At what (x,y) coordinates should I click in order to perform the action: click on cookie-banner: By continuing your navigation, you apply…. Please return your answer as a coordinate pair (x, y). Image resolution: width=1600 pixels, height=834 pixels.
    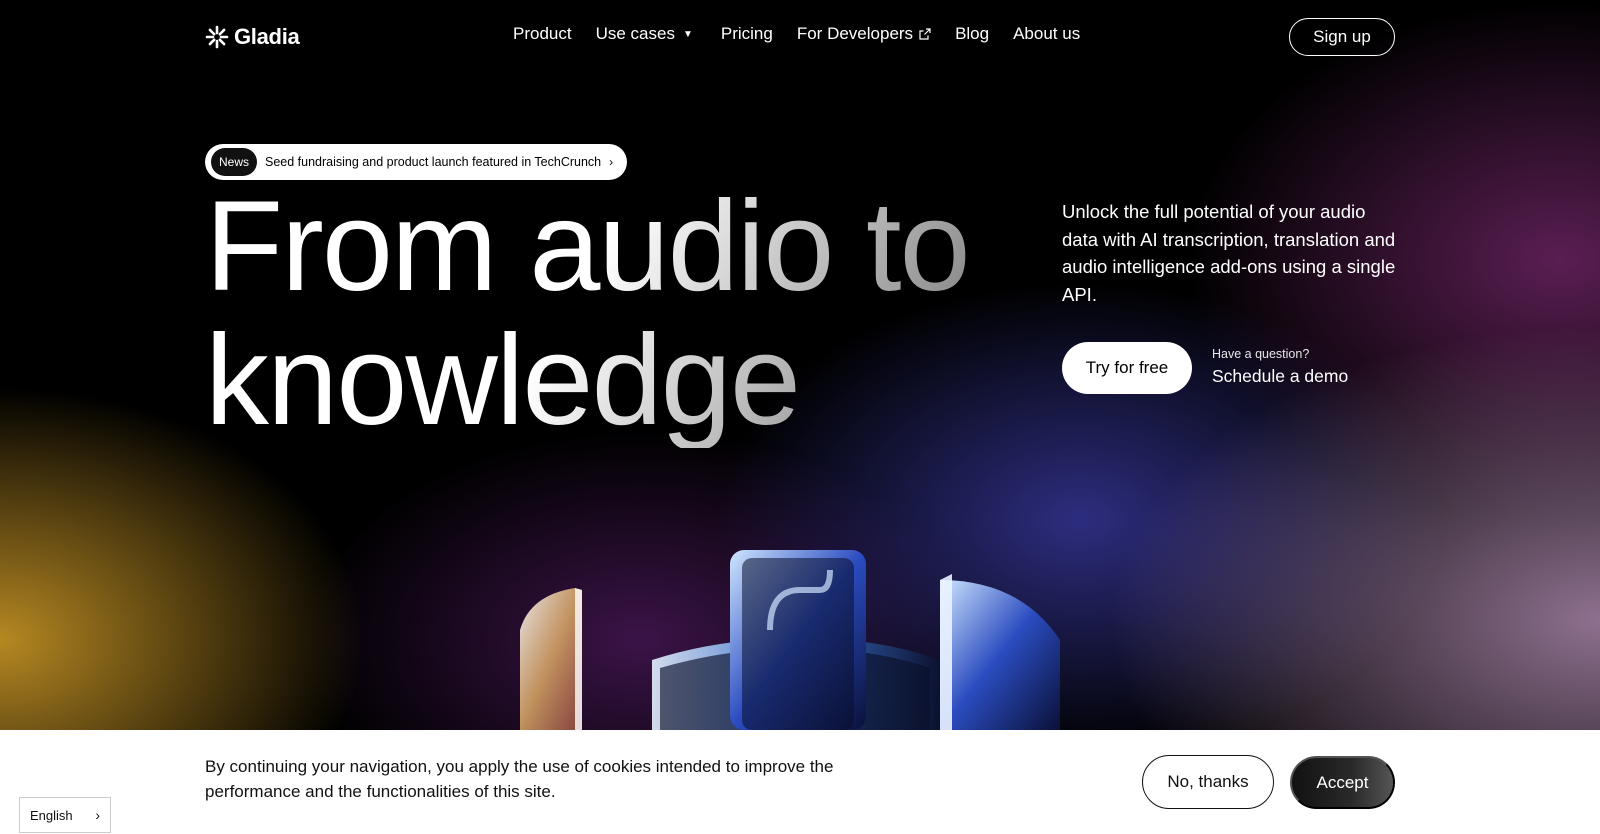
    Looking at the image, I should click on (800, 782).